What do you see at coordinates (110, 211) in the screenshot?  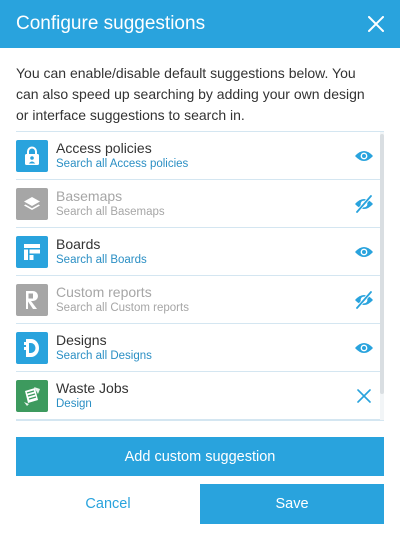 I see `suggestion-subtitle: Search all Basemaps` at bounding box center [110, 211].